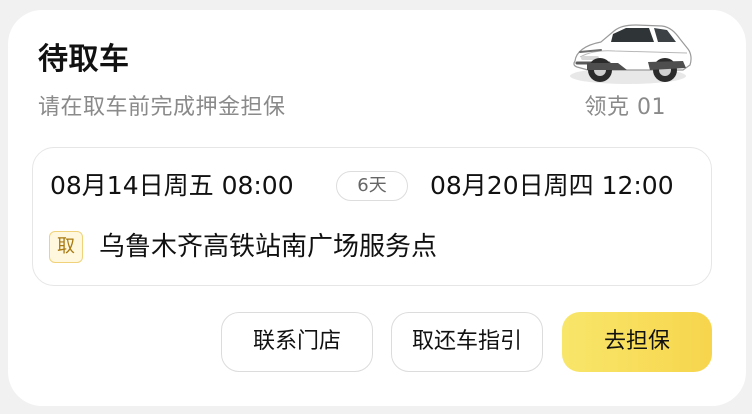  What do you see at coordinates (162, 107) in the screenshot?
I see `deposit-guarantee-hint: 请在取车前完成押金担保` at bounding box center [162, 107].